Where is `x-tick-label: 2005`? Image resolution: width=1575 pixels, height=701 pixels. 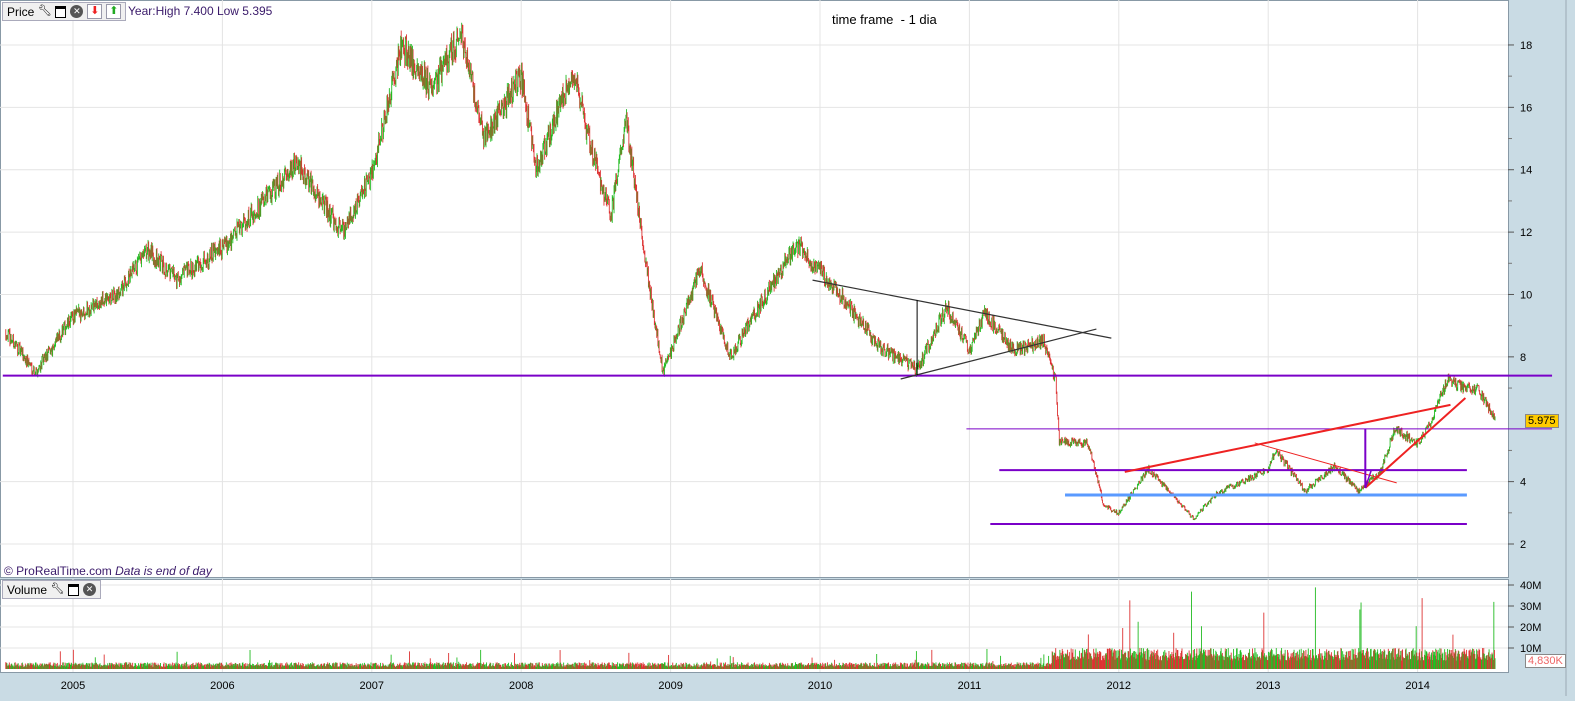
x-tick-label: 2005 is located at coordinates (73, 686).